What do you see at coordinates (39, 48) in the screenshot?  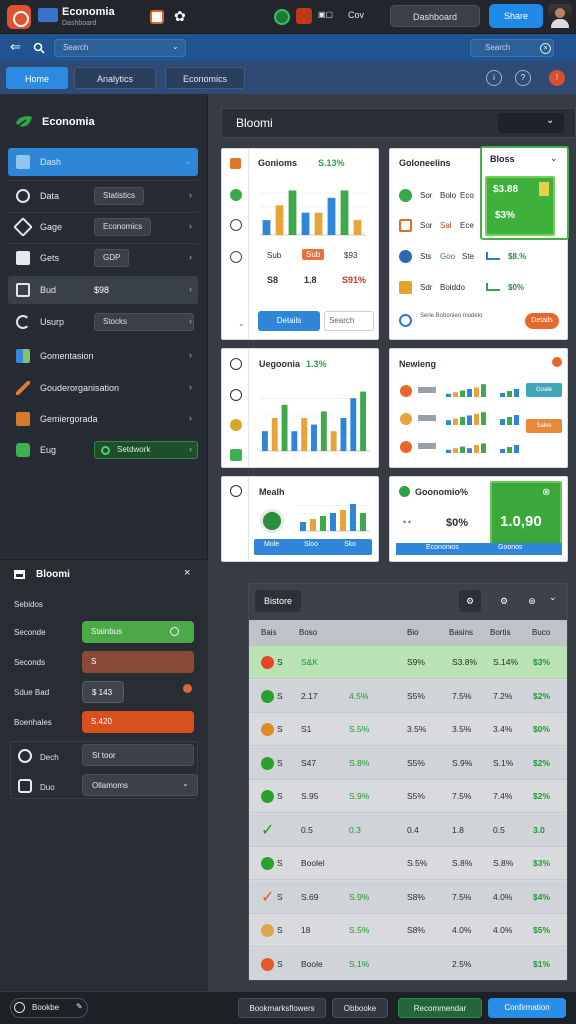 I see `search-icon` at bounding box center [39, 48].